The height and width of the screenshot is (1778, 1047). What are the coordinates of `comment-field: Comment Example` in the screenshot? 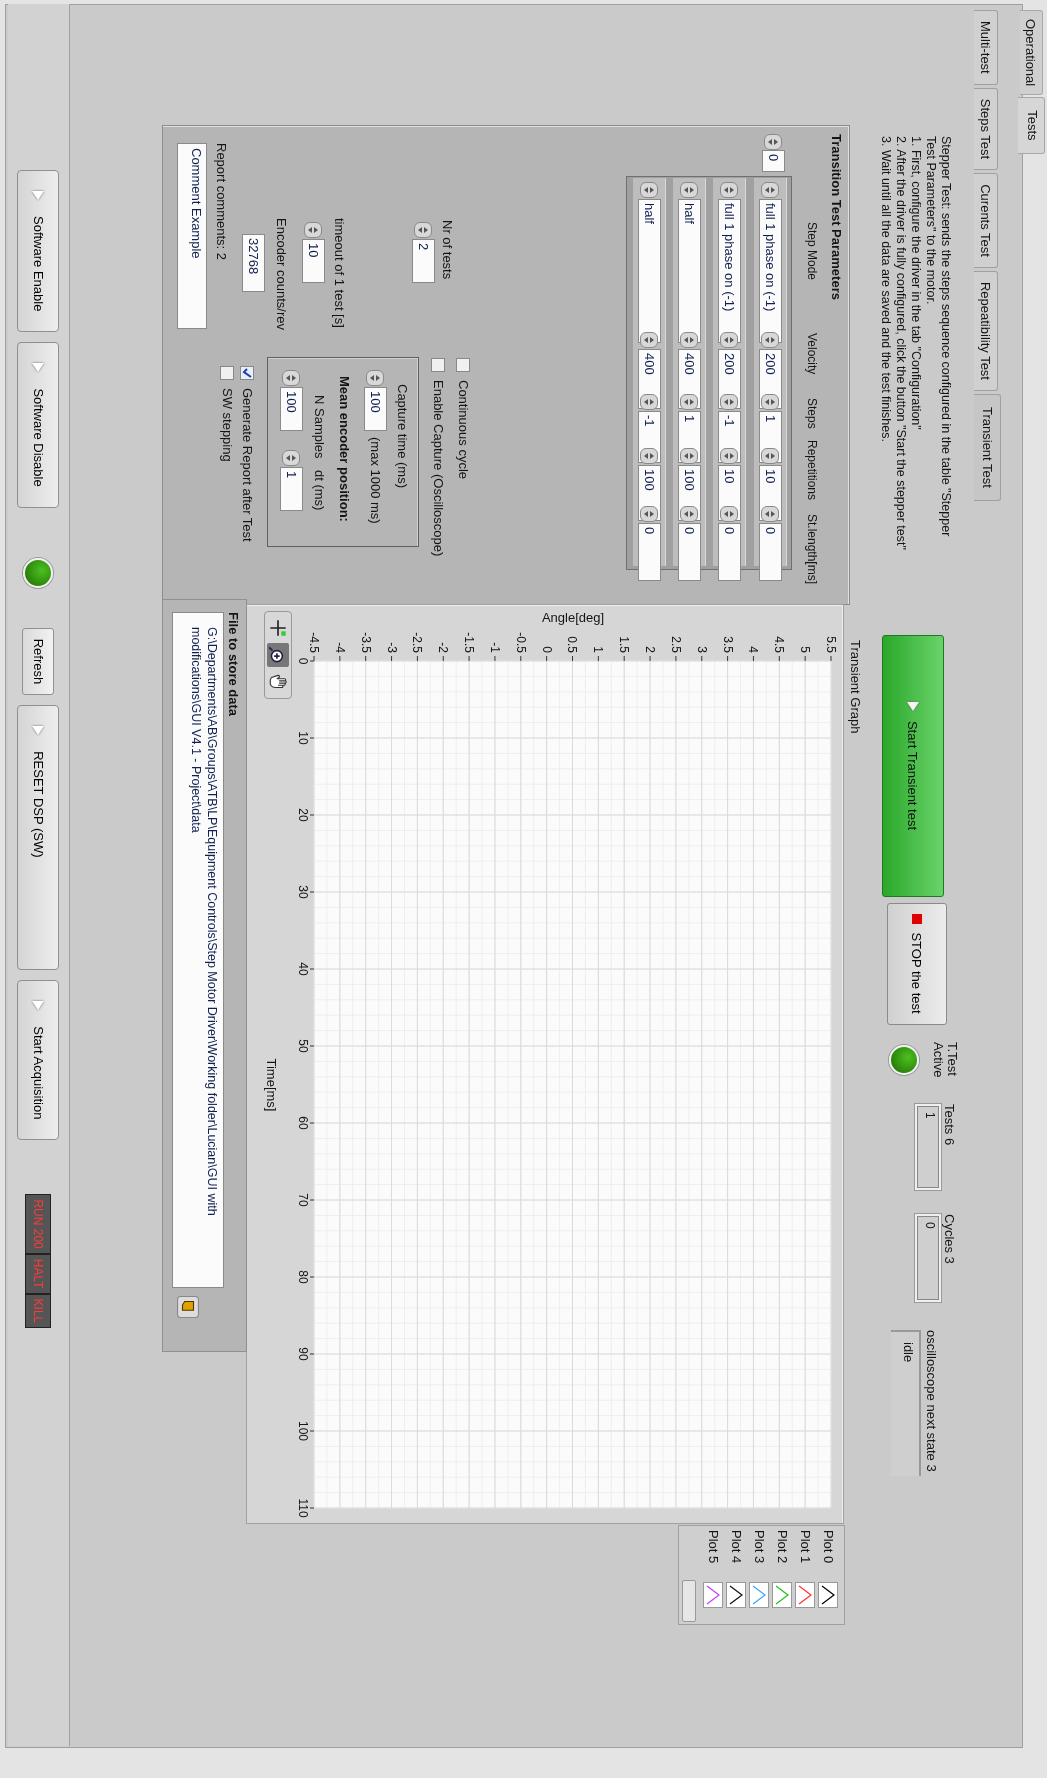 It's located at (192, 236).